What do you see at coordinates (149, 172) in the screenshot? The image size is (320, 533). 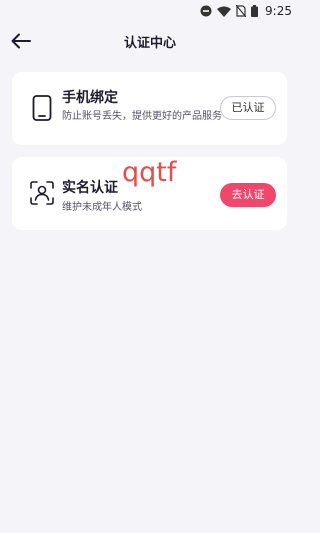 I see `overlay-text: qqtf` at bounding box center [149, 172].